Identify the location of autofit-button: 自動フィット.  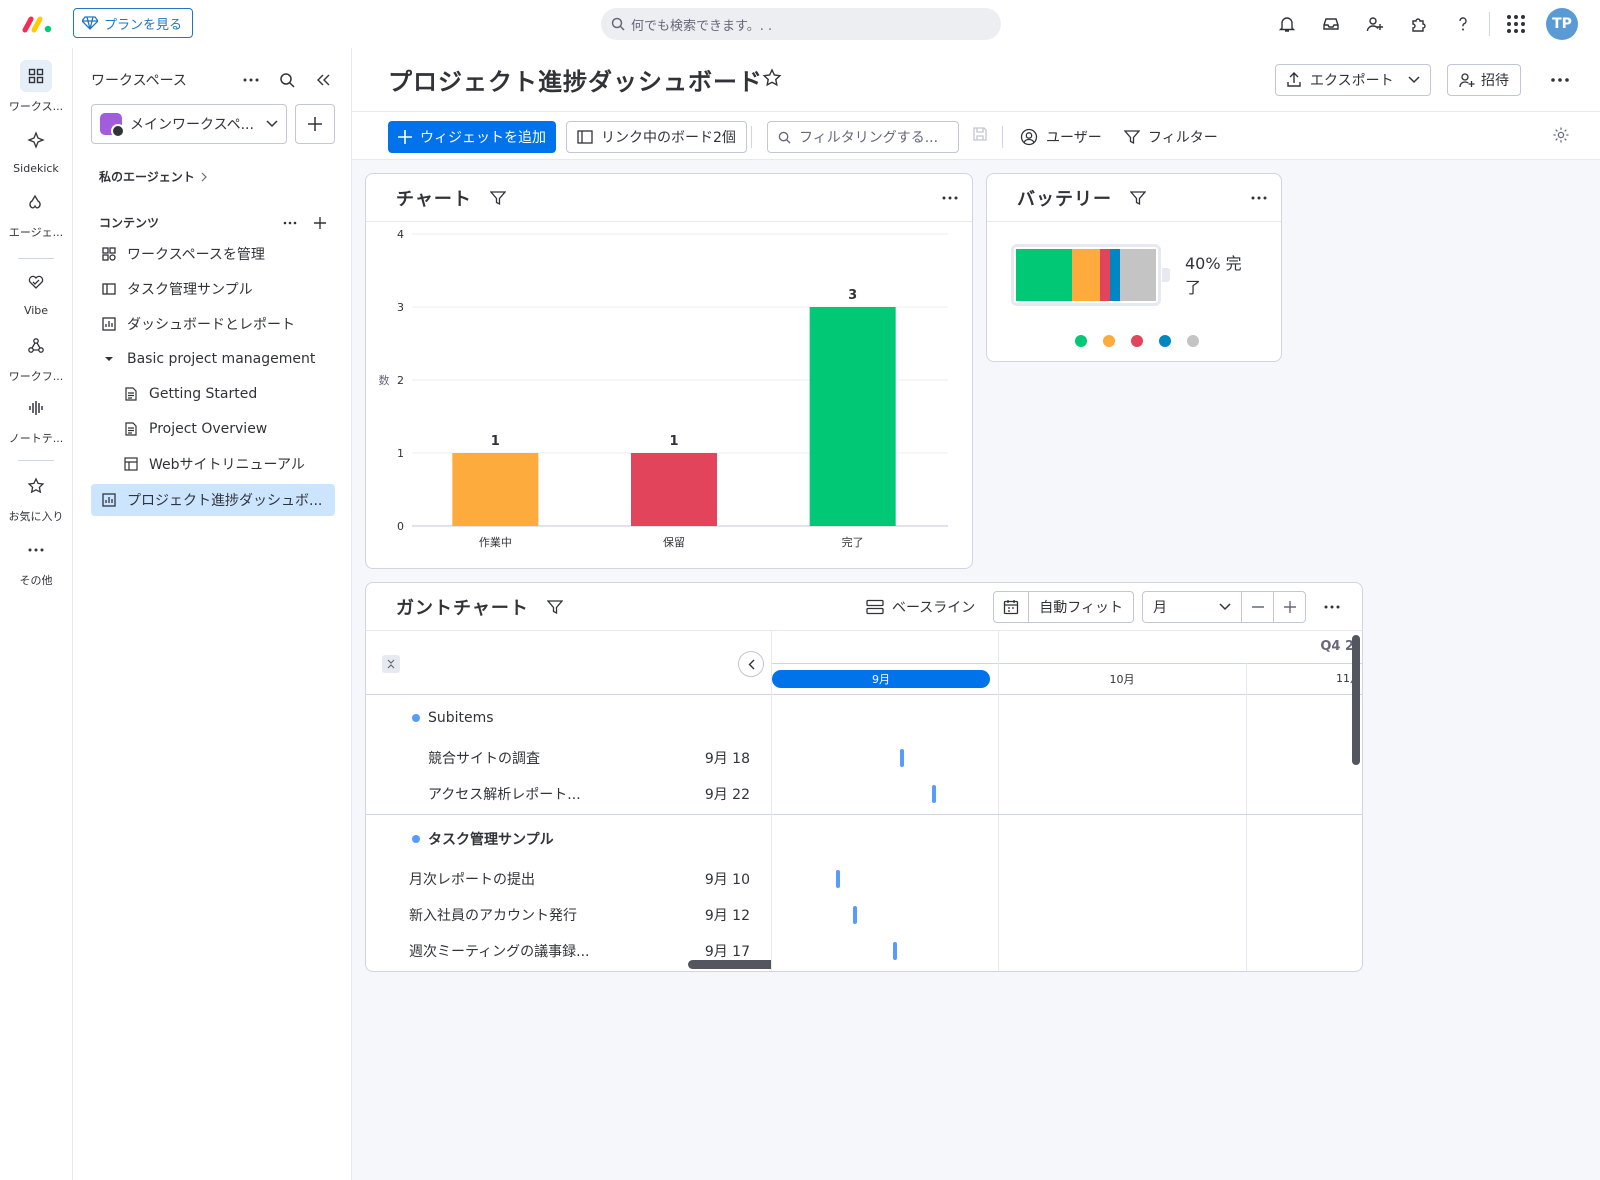
(1081, 606).